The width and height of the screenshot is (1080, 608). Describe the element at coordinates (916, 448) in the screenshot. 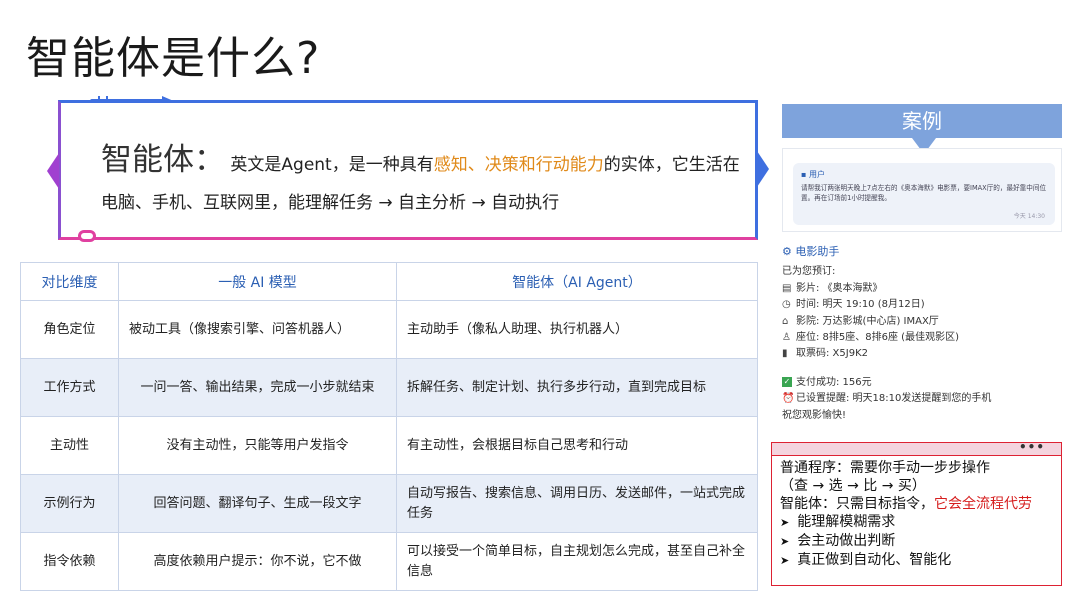

I see `summary-titlebar: •••` at that location.